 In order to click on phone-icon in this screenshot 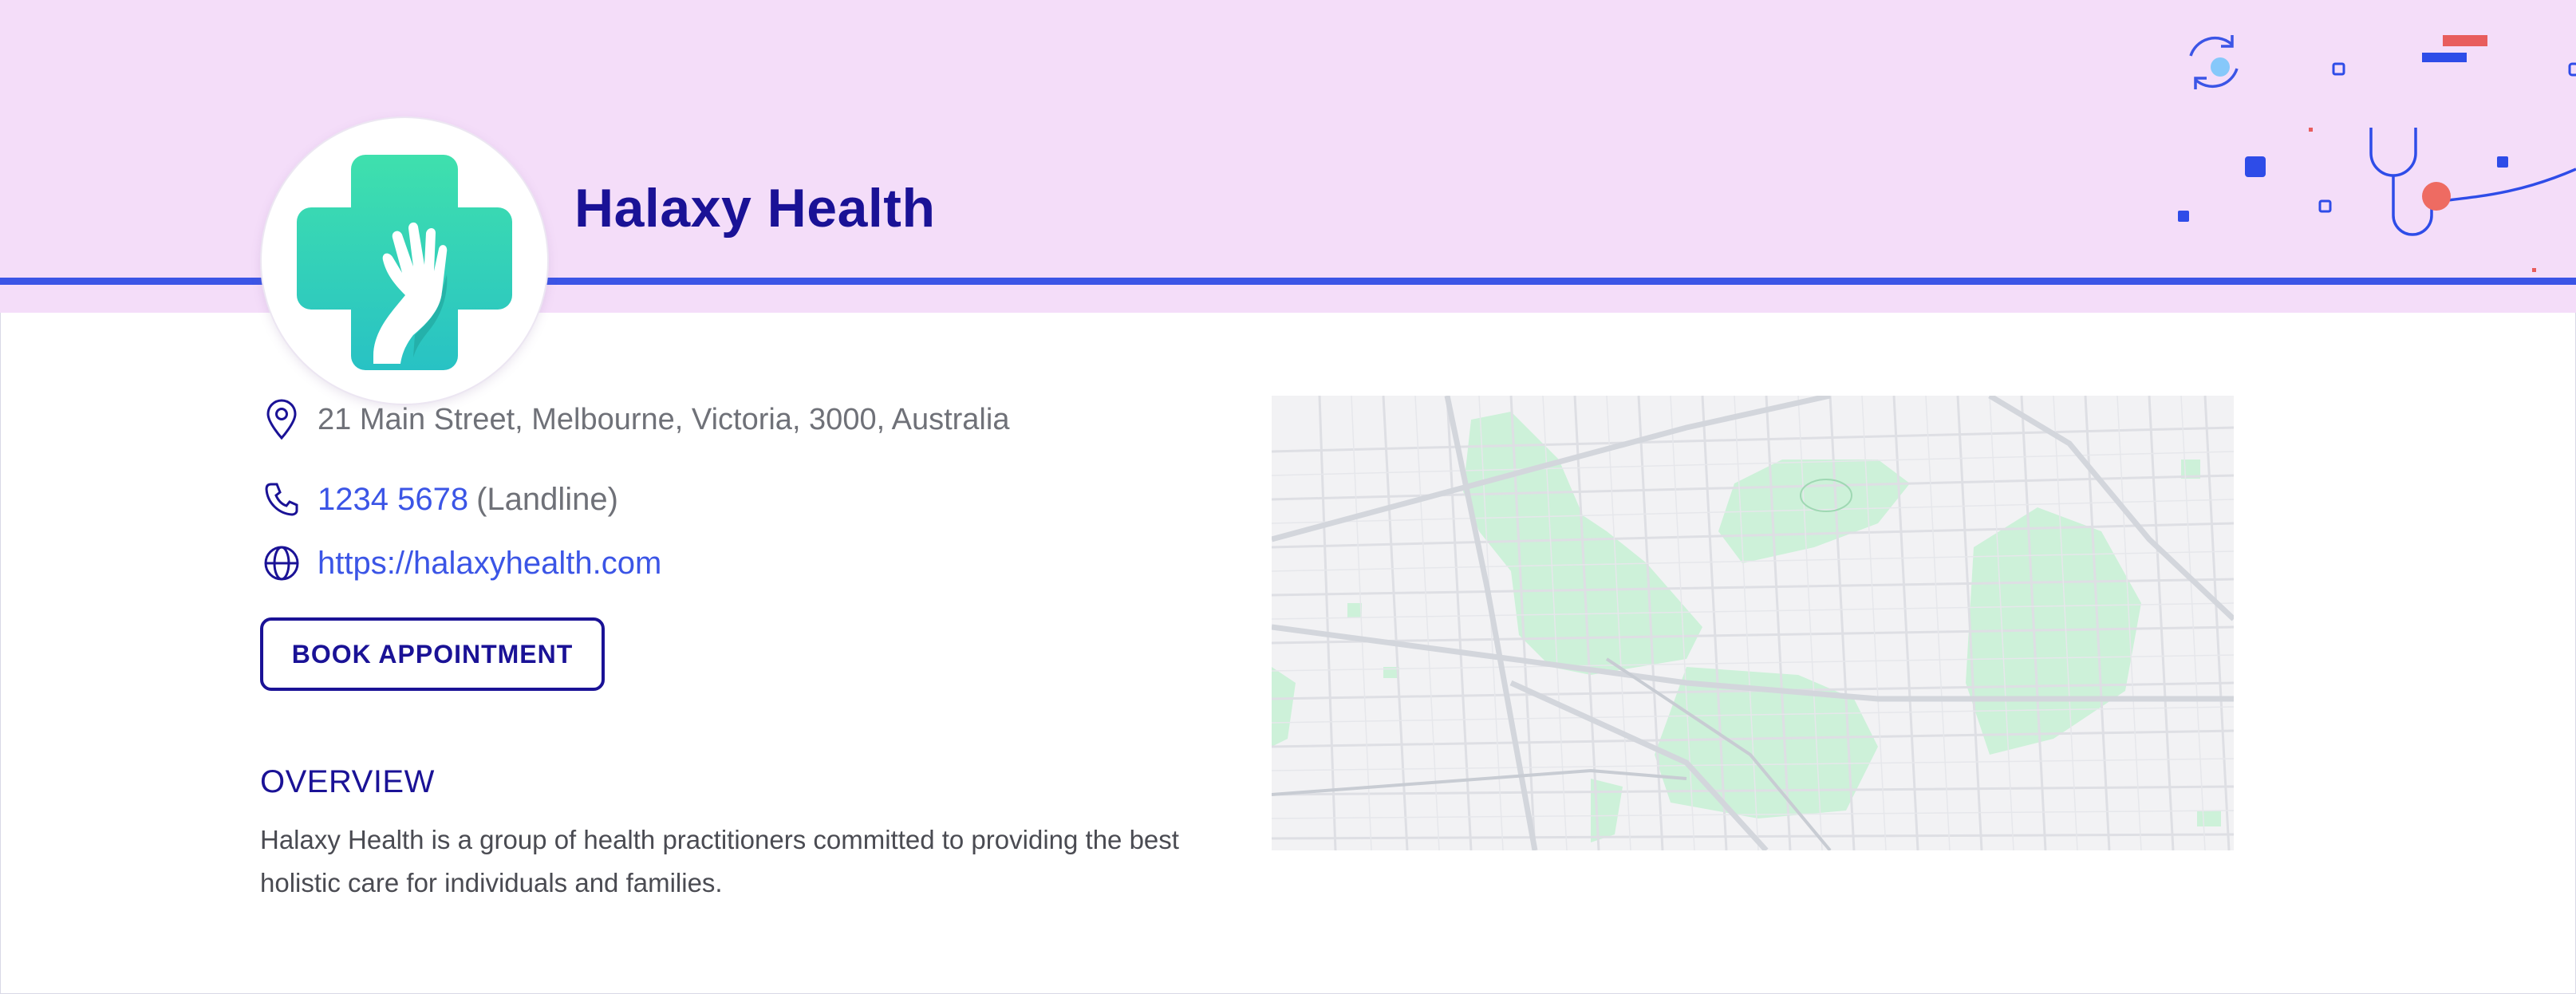, I will do `click(281, 500)`.